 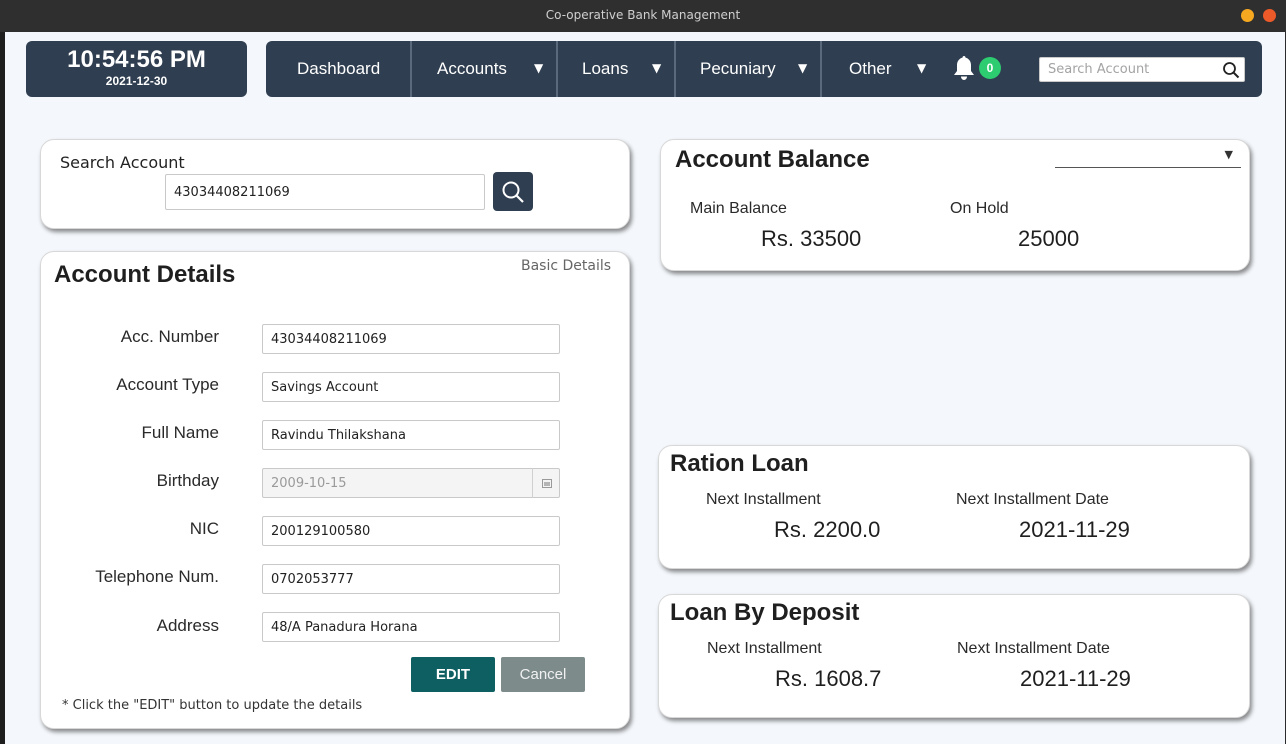 I want to click on account-balance-title: Account Balance, so click(x=772, y=159).